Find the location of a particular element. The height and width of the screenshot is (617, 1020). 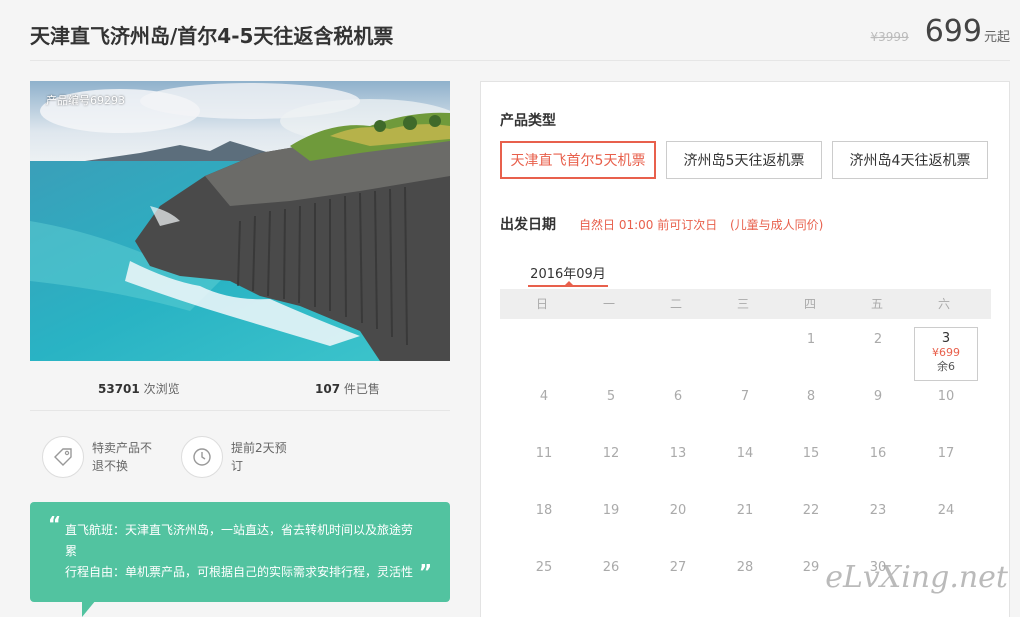

calendar-day: 26 is located at coordinates (611, 567).